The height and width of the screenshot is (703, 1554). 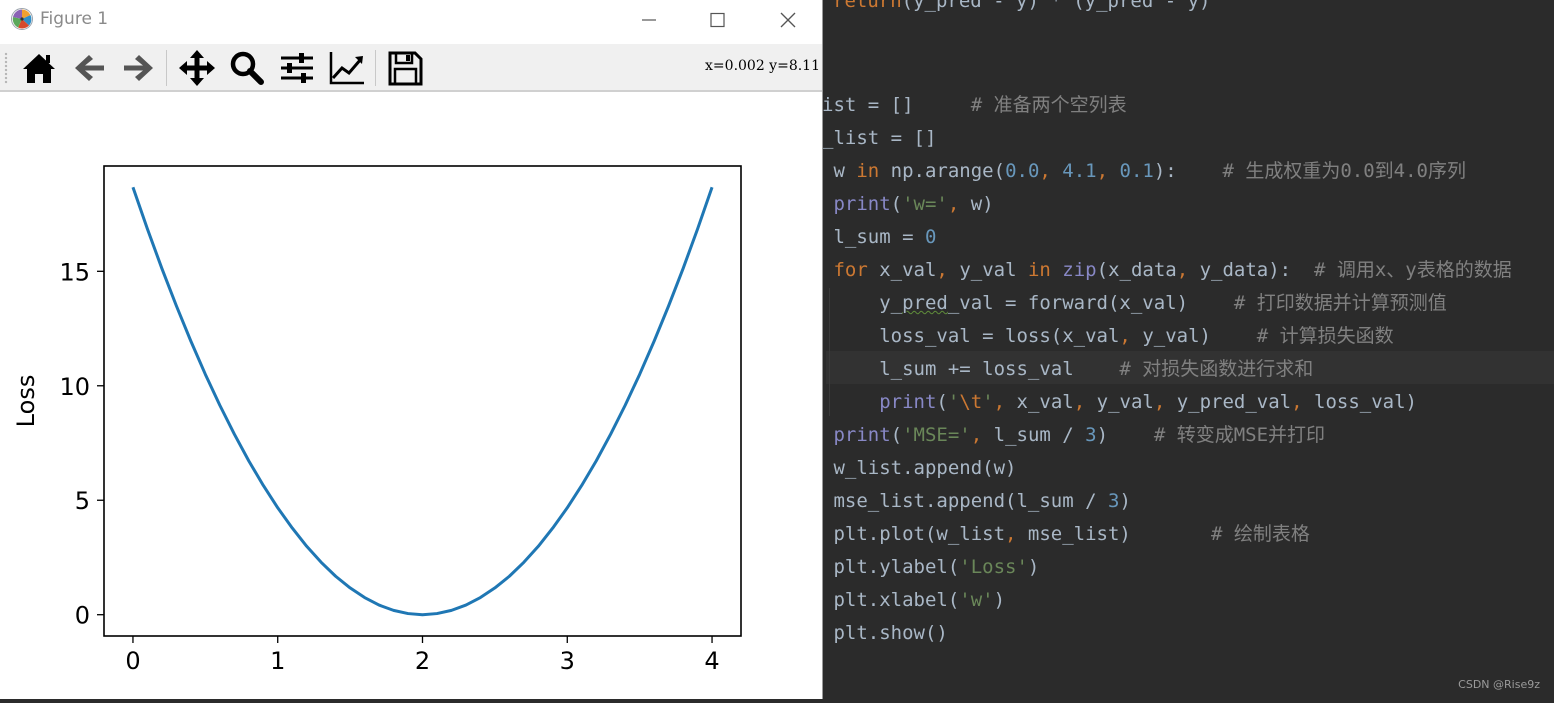 What do you see at coordinates (1239, 435) in the screenshot?
I see `code-token: # 转变成MSE并打印` at bounding box center [1239, 435].